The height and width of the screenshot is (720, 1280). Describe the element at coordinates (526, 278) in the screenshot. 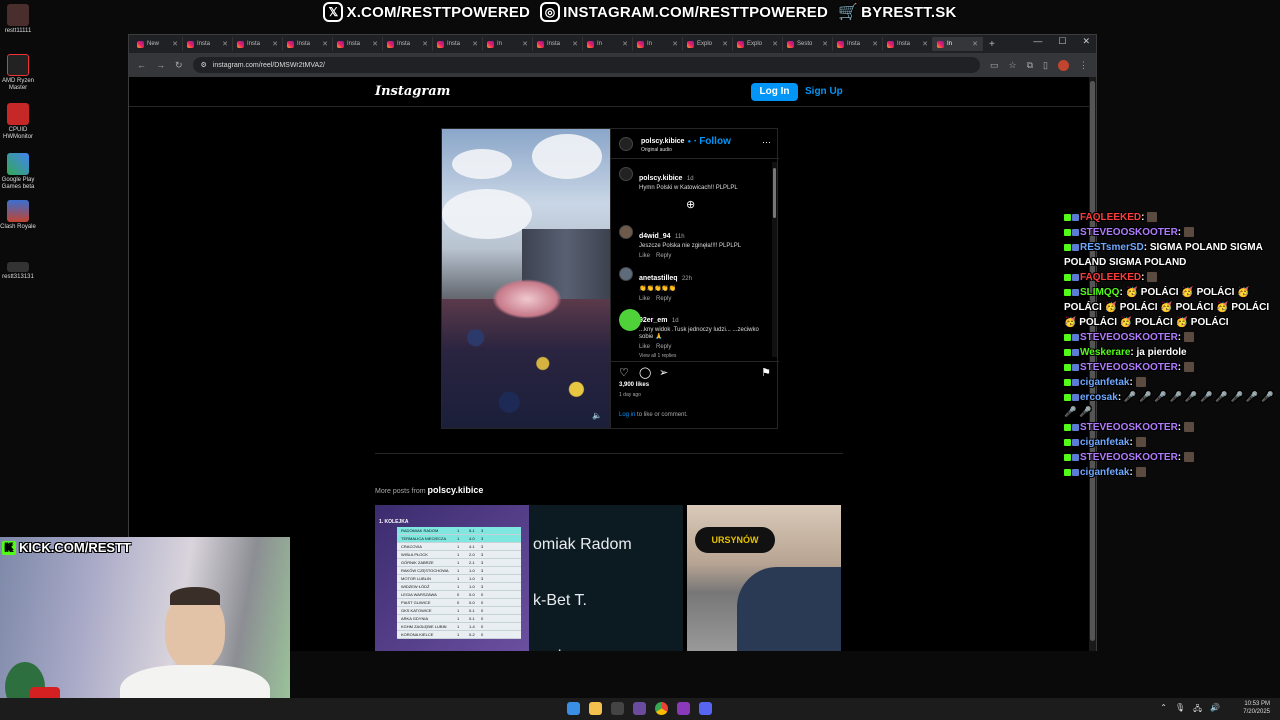

I see `reel-video: 🔈` at that location.